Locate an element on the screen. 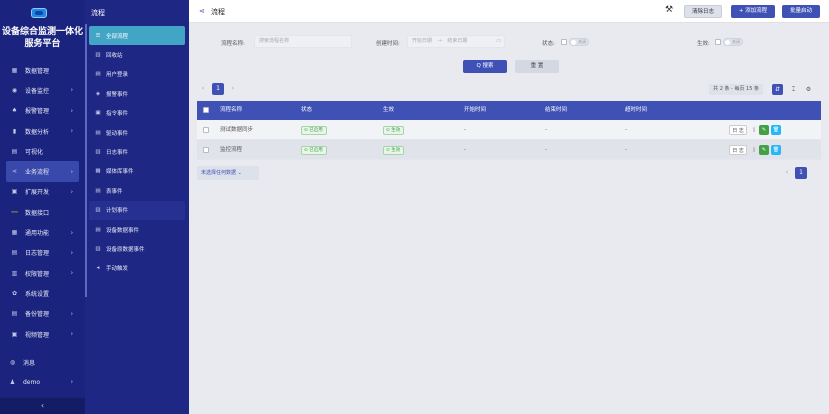  search-button: Q 搜索 is located at coordinates (485, 66).